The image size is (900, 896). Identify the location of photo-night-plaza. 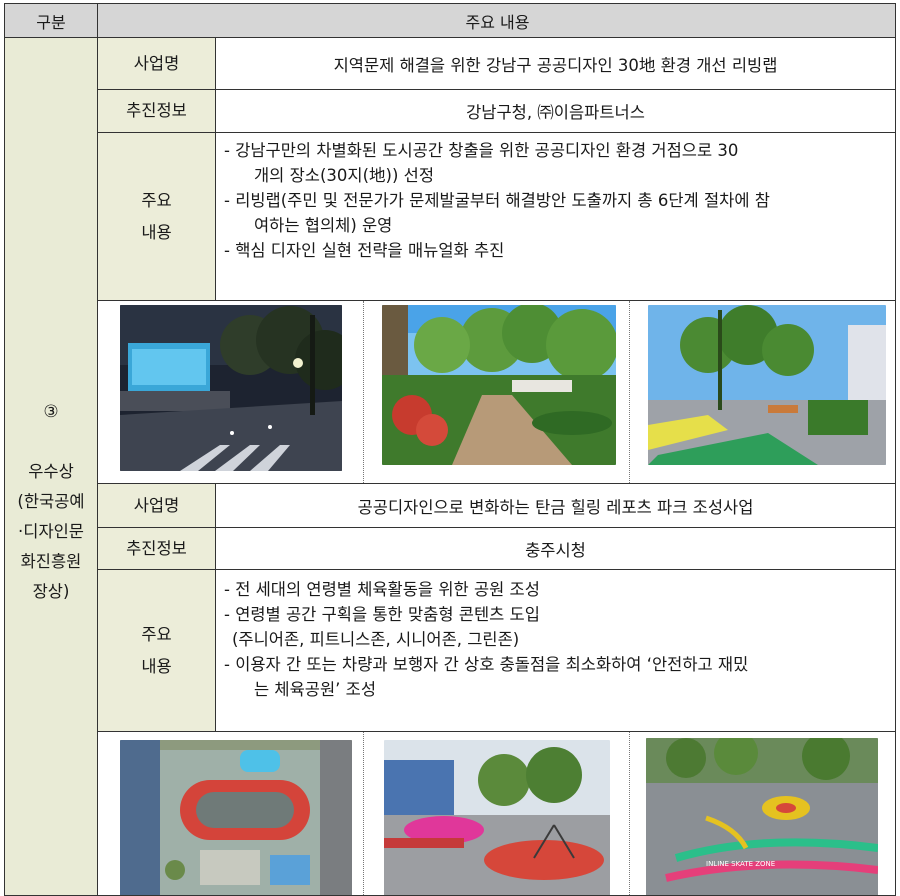
(231, 388).